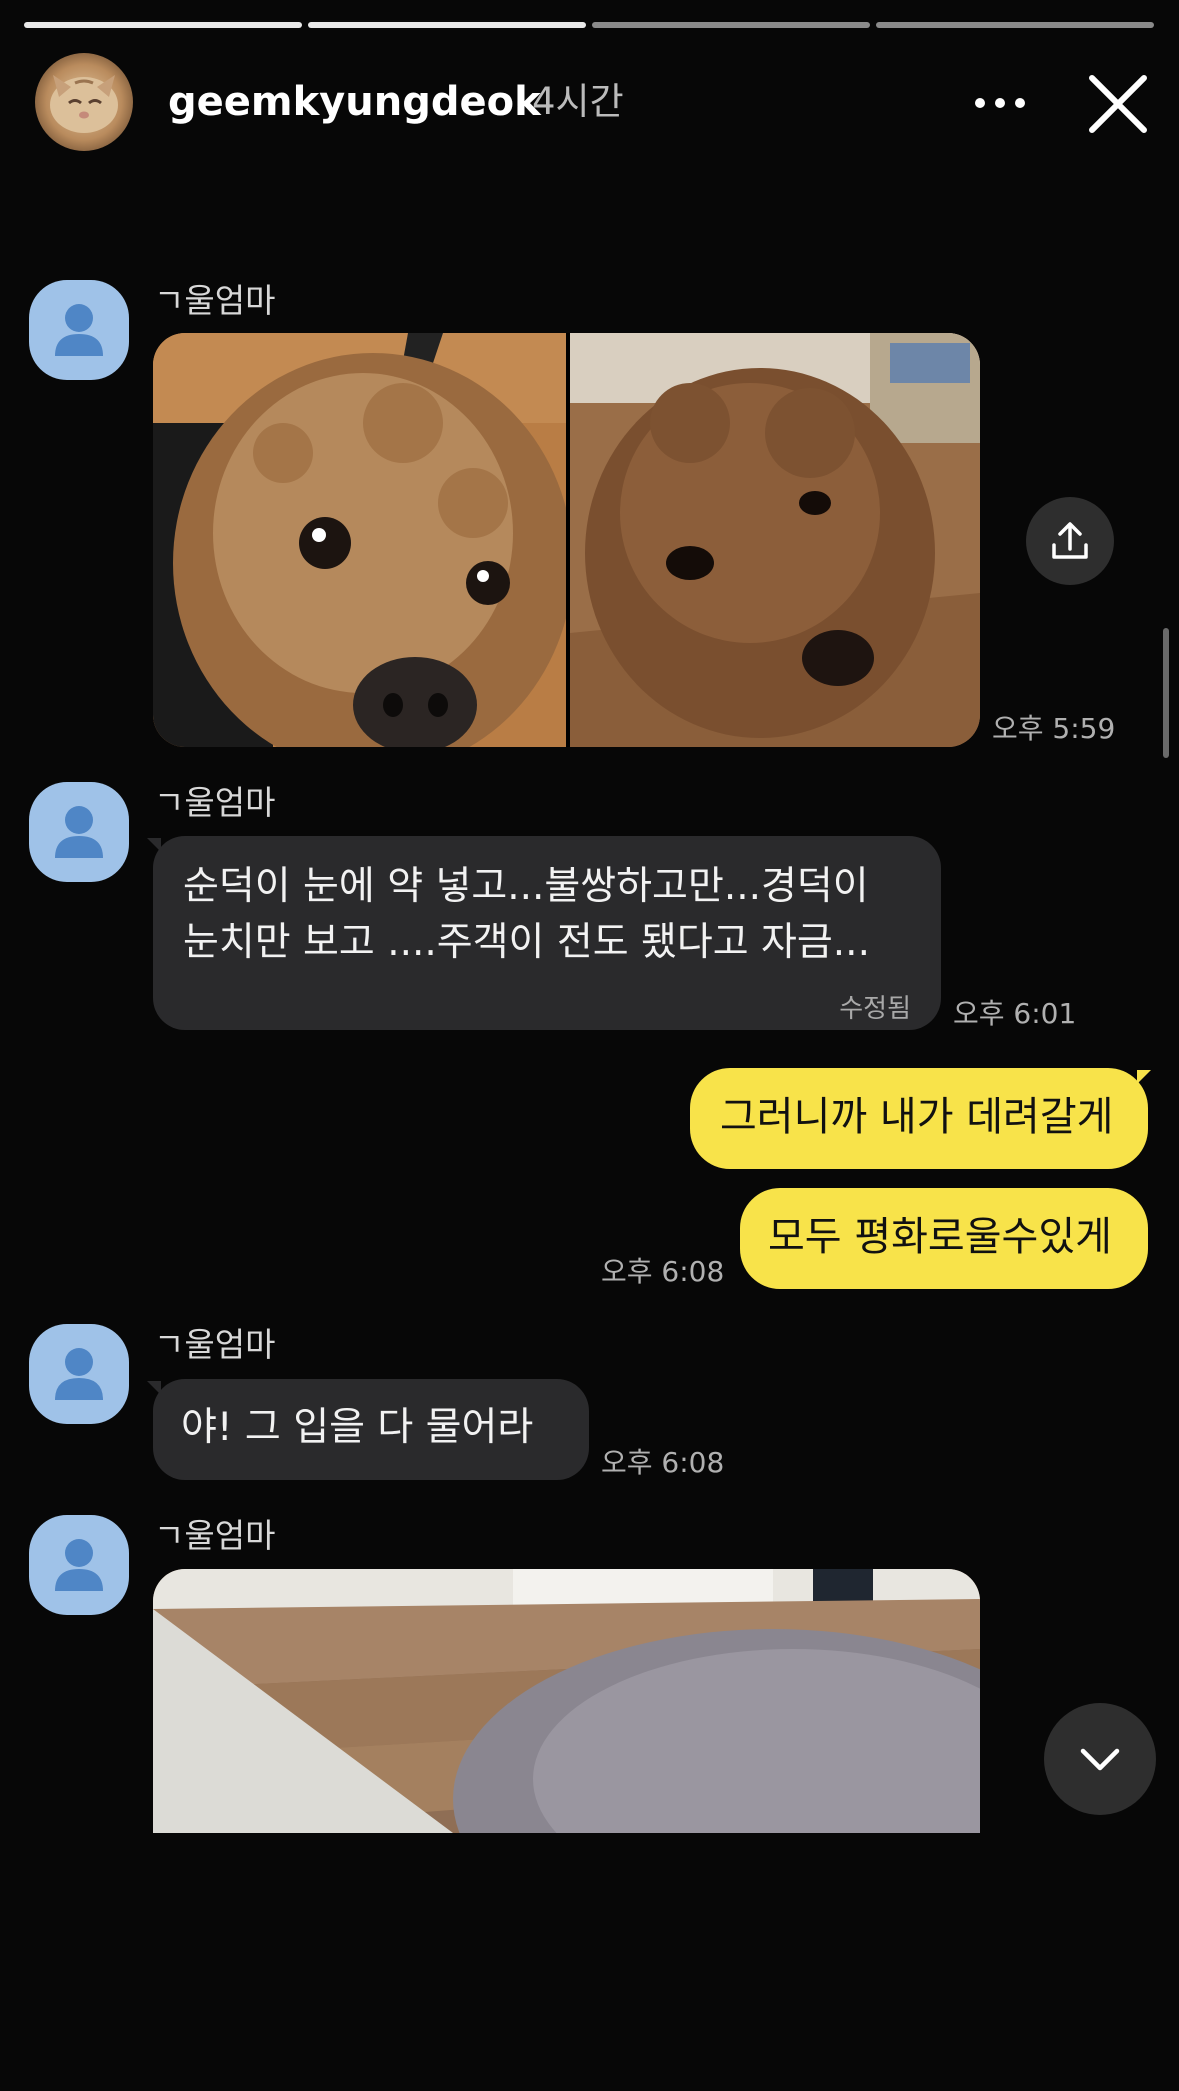  Describe the element at coordinates (1054, 728) in the screenshot. I see `message-timestamp: 오후 5:59` at that location.